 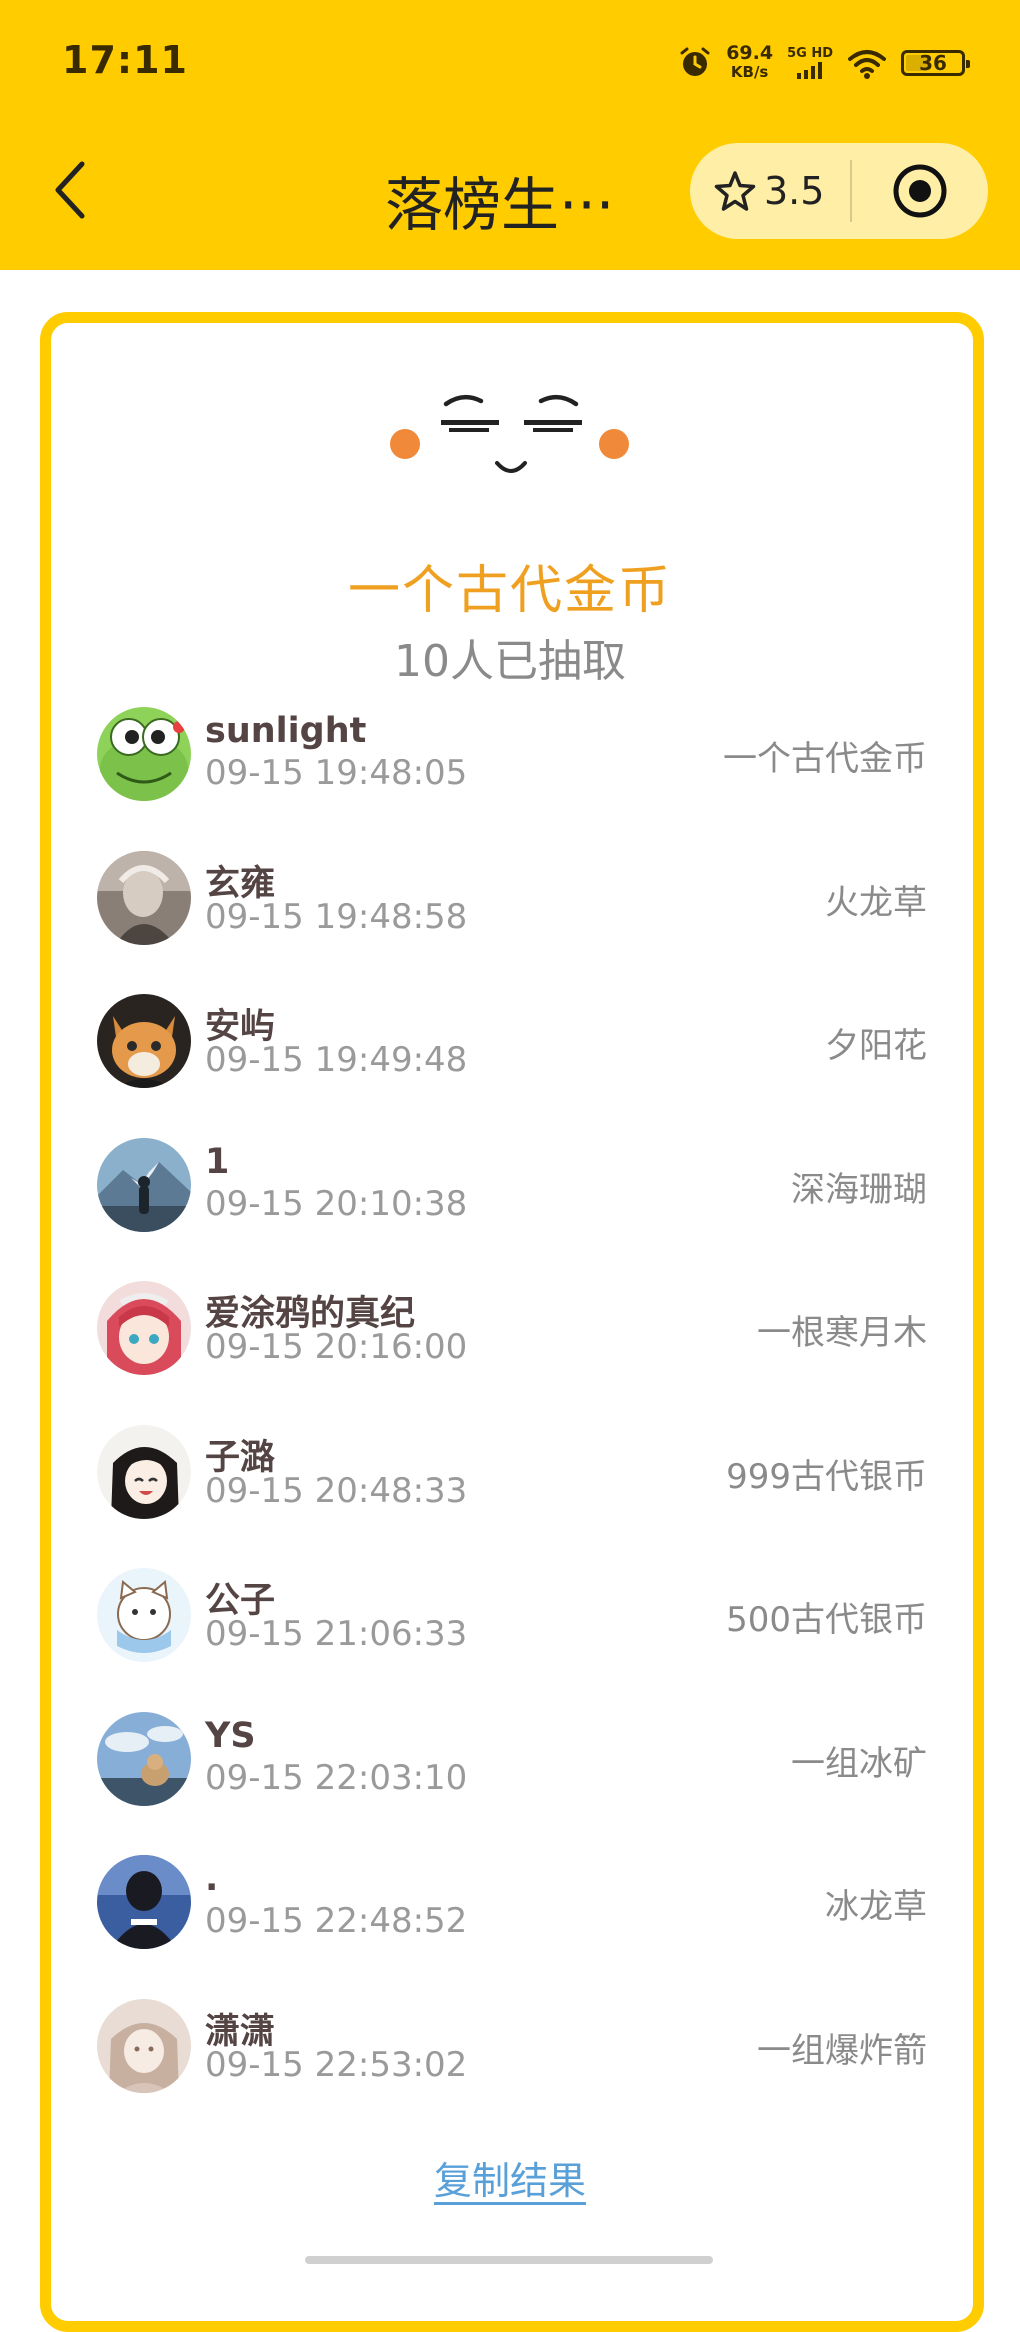 What do you see at coordinates (509, 433) in the screenshot?
I see `smug-face-icon` at bounding box center [509, 433].